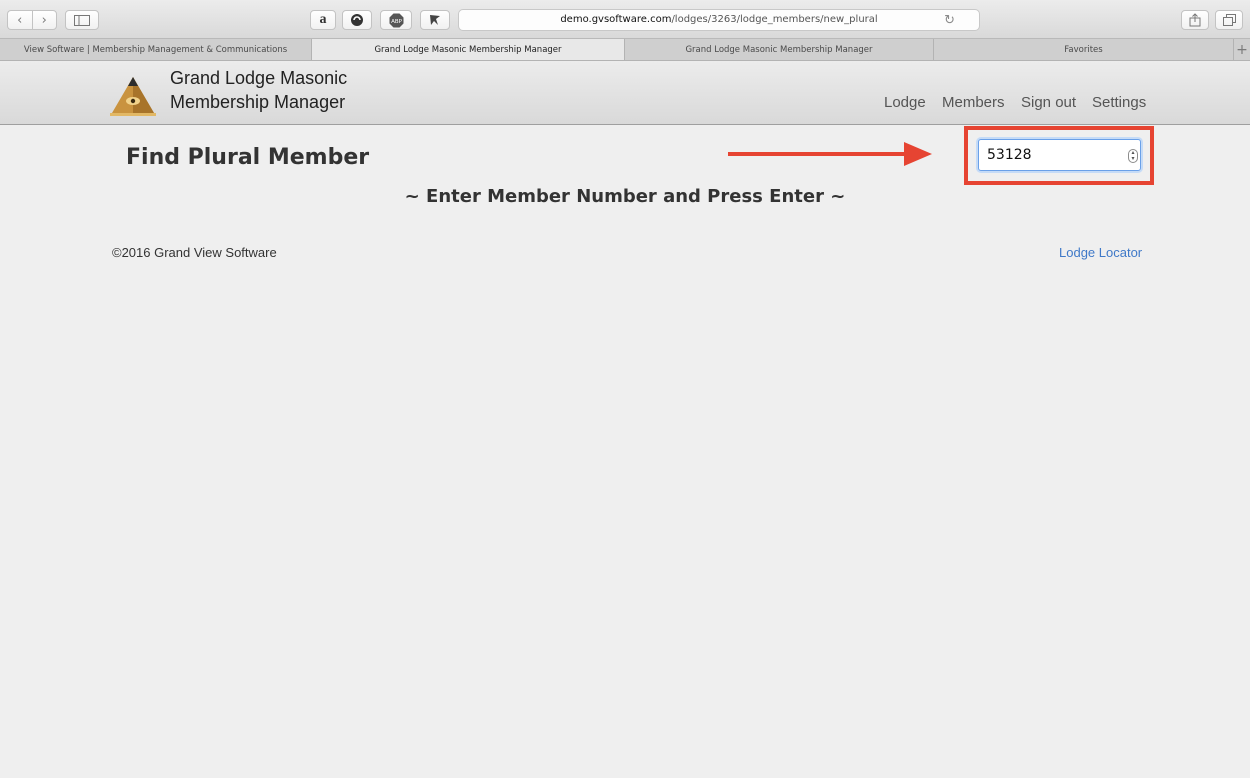  I want to click on share-icon, so click(1195, 20).